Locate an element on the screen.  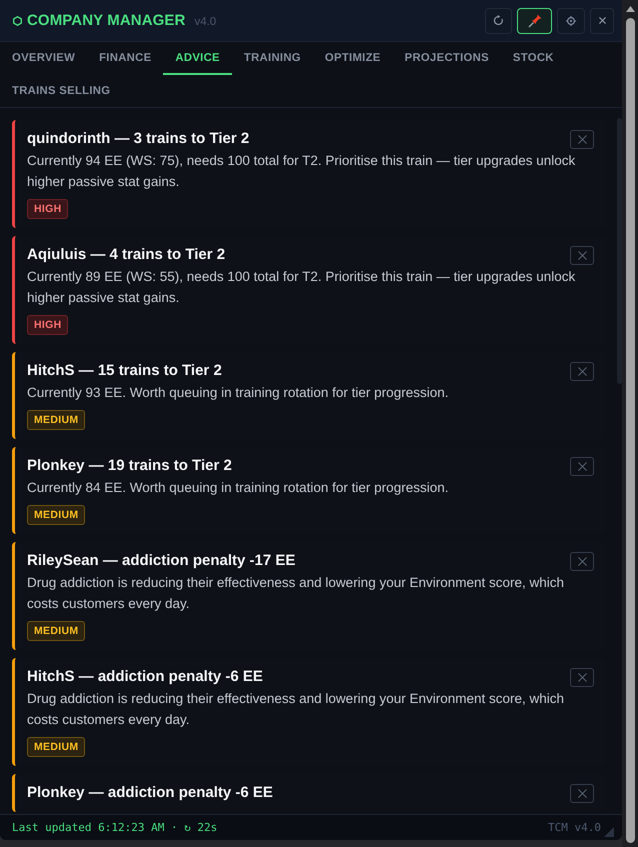
settings-icon is located at coordinates (571, 21).